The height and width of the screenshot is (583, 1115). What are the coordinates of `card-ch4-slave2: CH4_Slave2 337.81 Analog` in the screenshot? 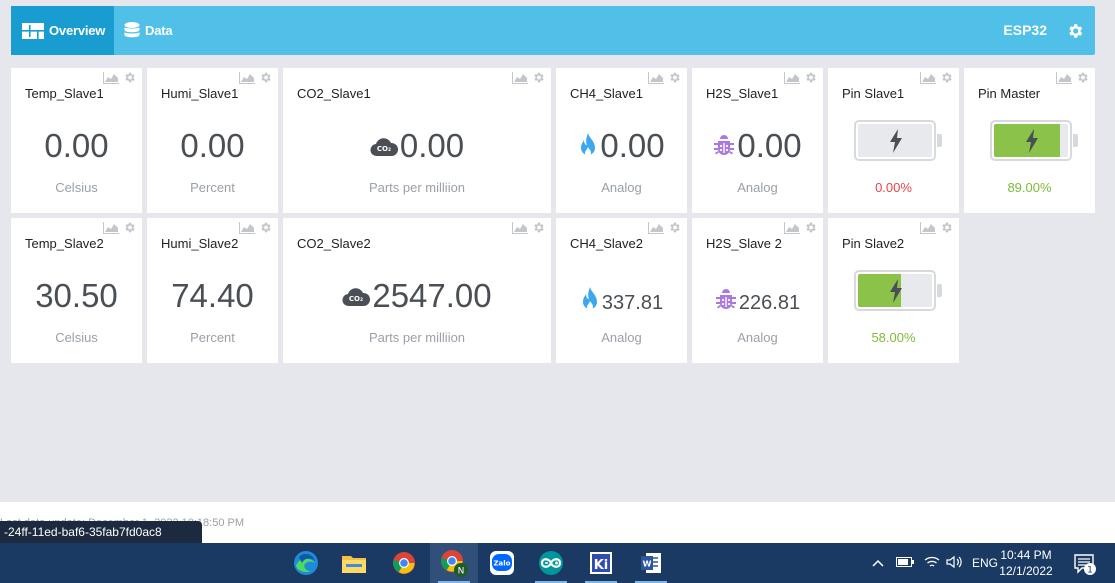 It's located at (621, 290).